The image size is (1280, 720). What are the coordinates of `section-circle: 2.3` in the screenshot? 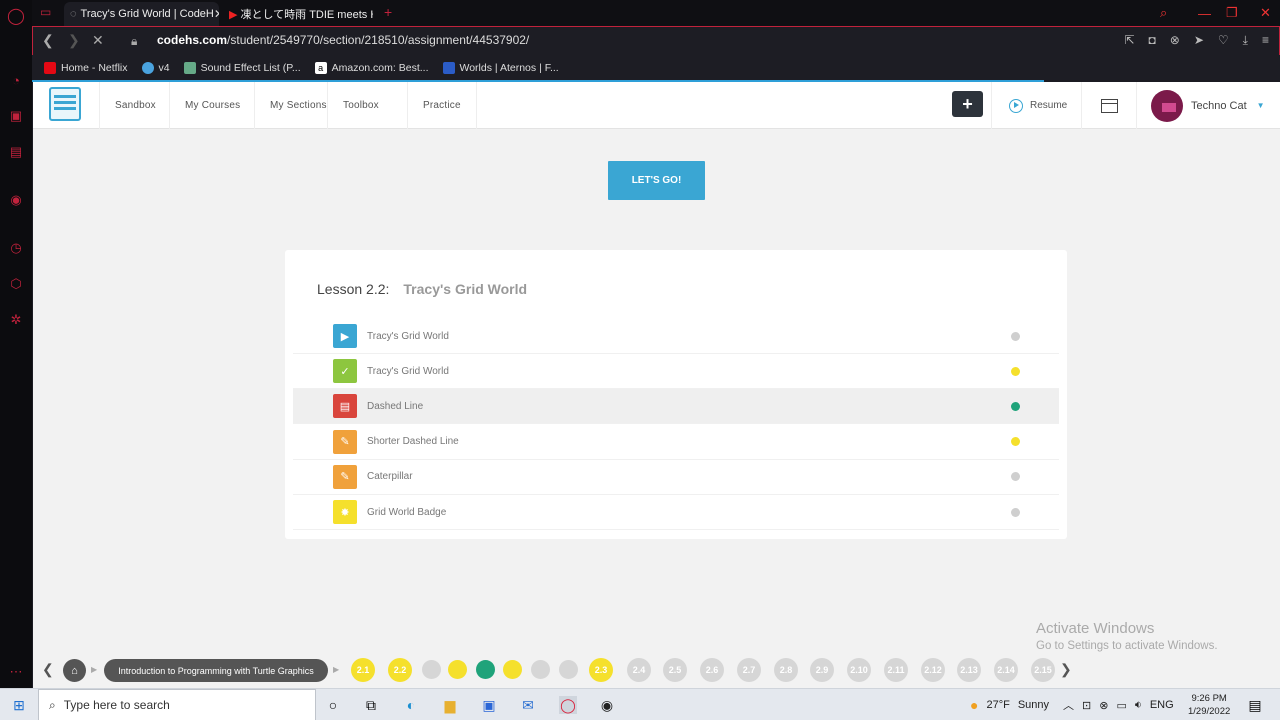 It's located at (601, 670).